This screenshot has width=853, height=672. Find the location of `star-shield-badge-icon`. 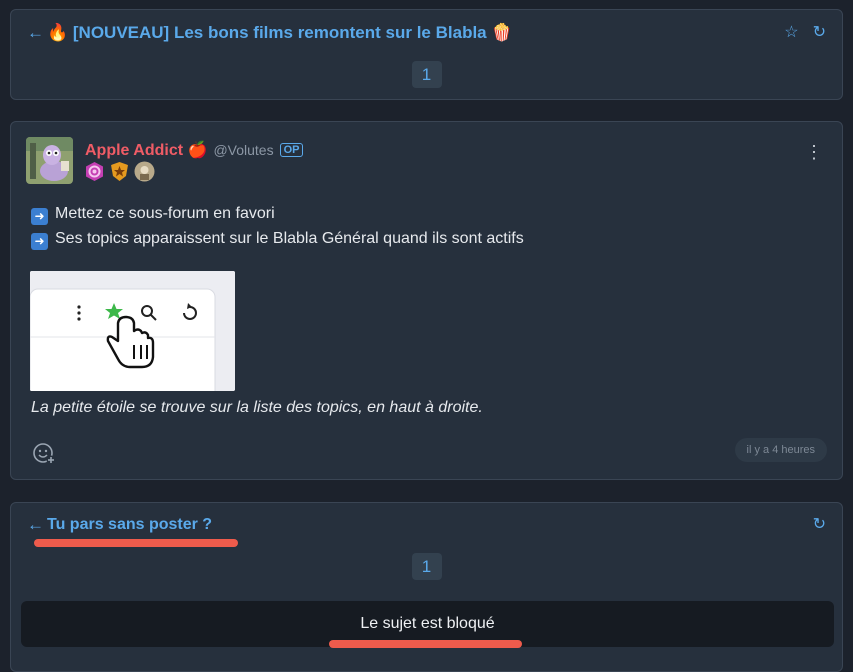

star-shield-badge-icon is located at coordinates (119, 171).